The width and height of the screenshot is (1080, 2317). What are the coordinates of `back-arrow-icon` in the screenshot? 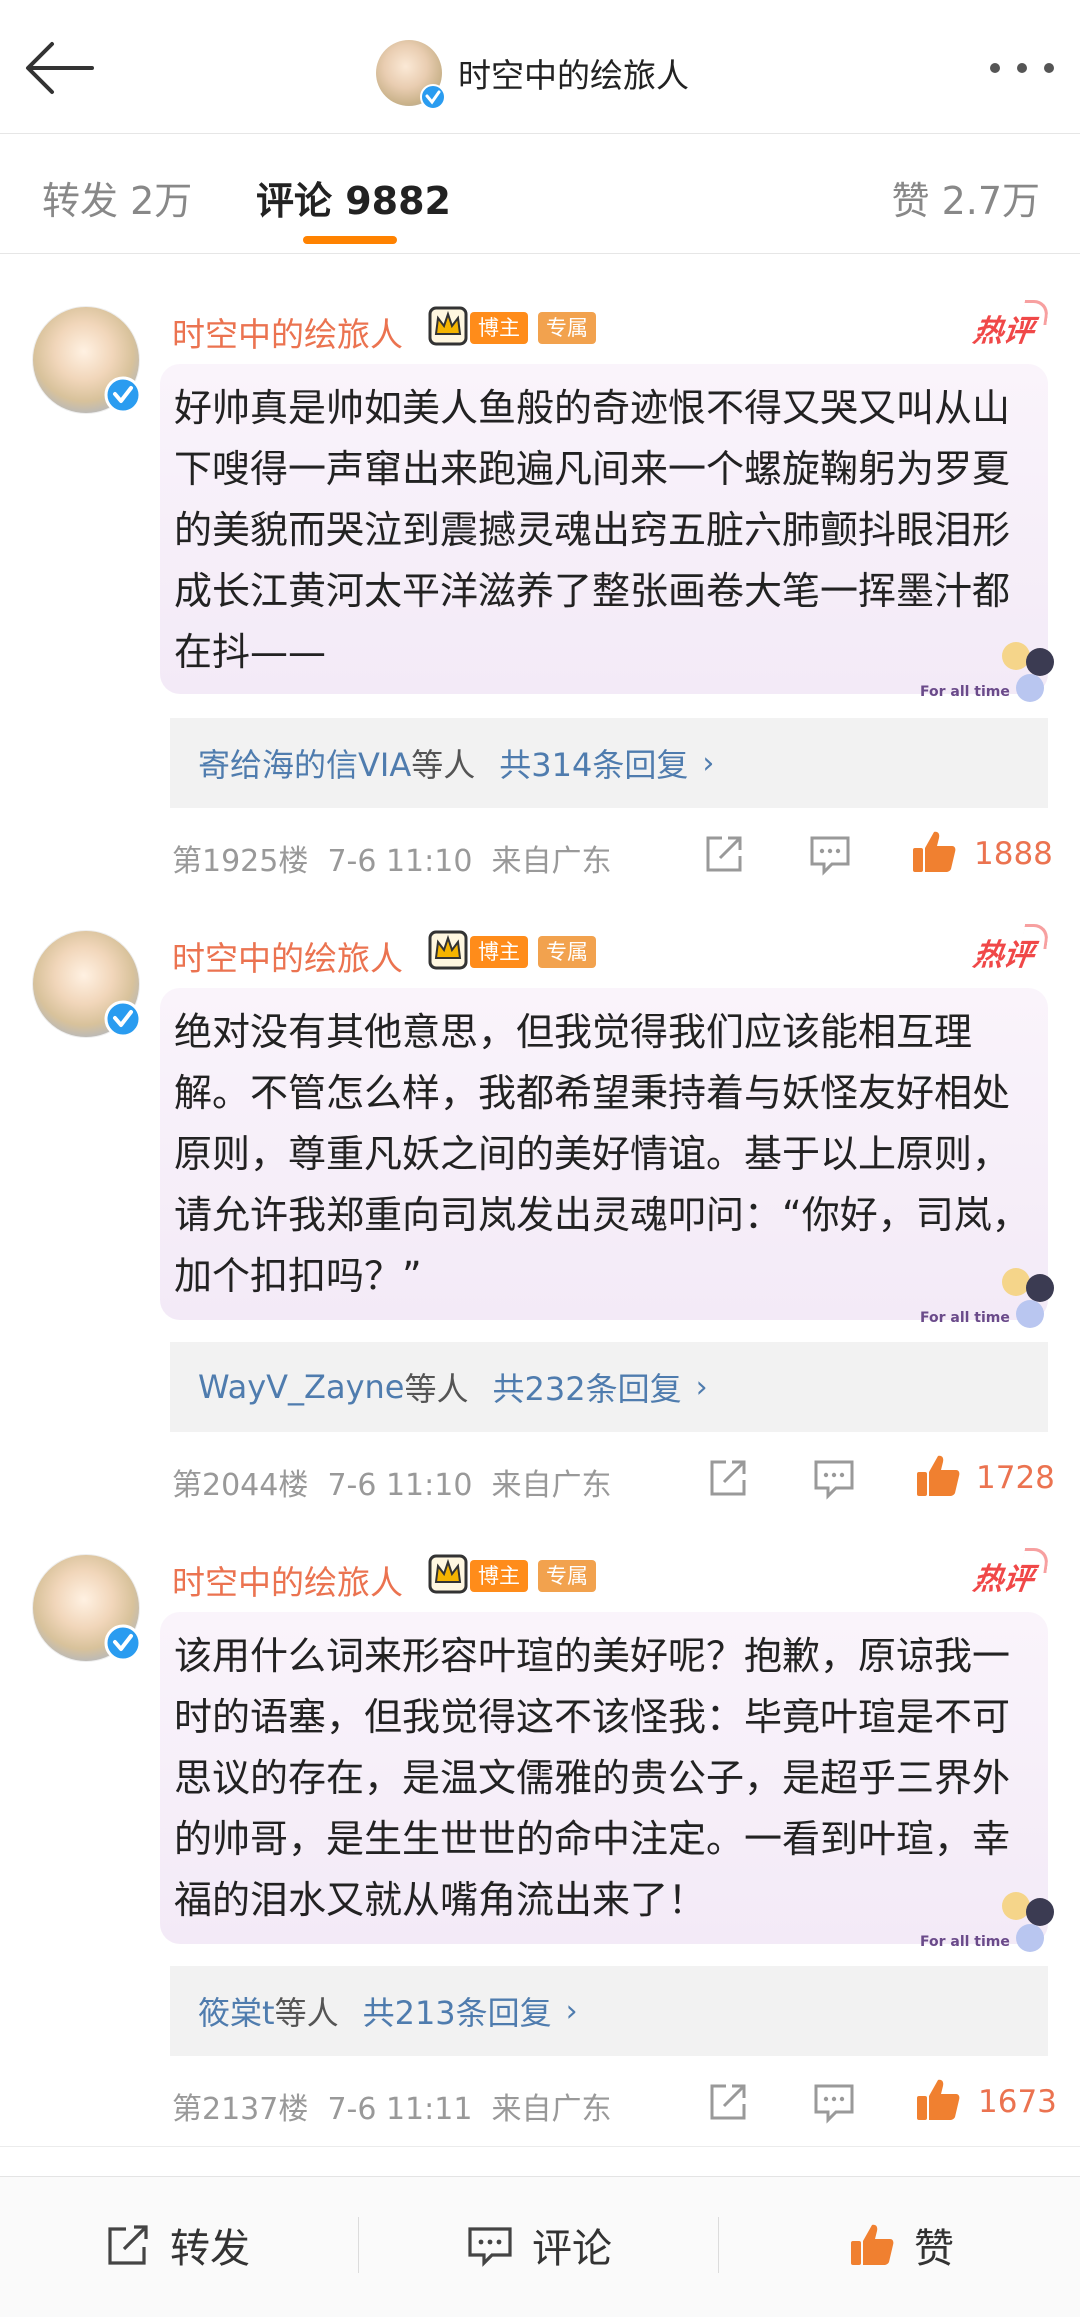 It's located at (60, 68).